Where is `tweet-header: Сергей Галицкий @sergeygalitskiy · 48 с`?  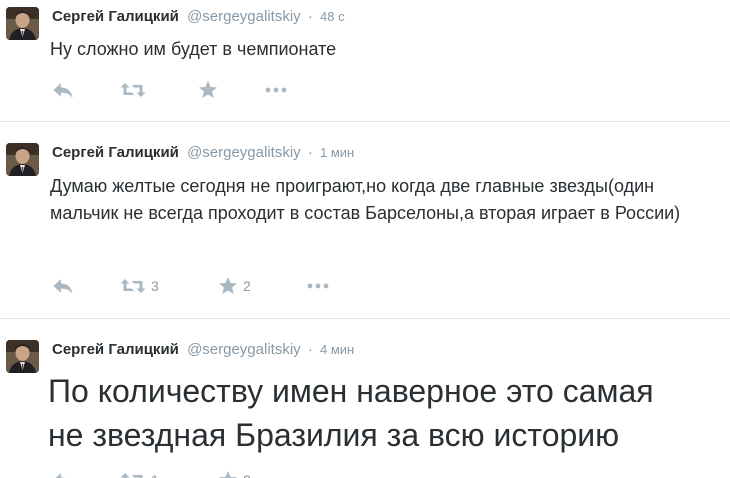
tweet-header: Сергей Галицкий @sergeygalitskiy · 48 с is located at coordinates (198, 16).